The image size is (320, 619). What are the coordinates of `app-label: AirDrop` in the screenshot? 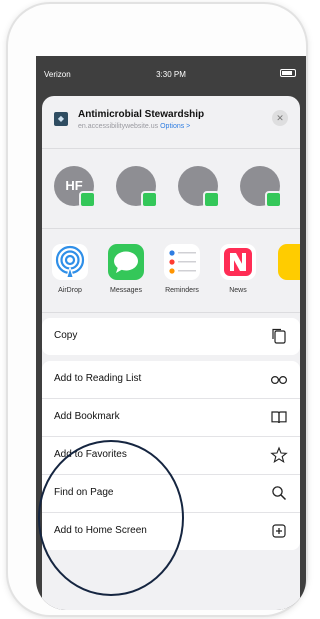 It's located at (70, 290).